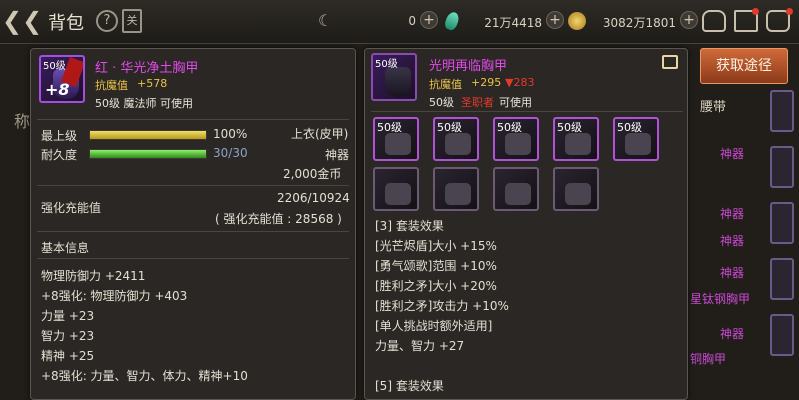 This screenshot has height=400, width=799. Describe the element at coordinates (114, 296) in the screenshot. I see `stat-line: +8强化: 物理防御力 +403` at that location.